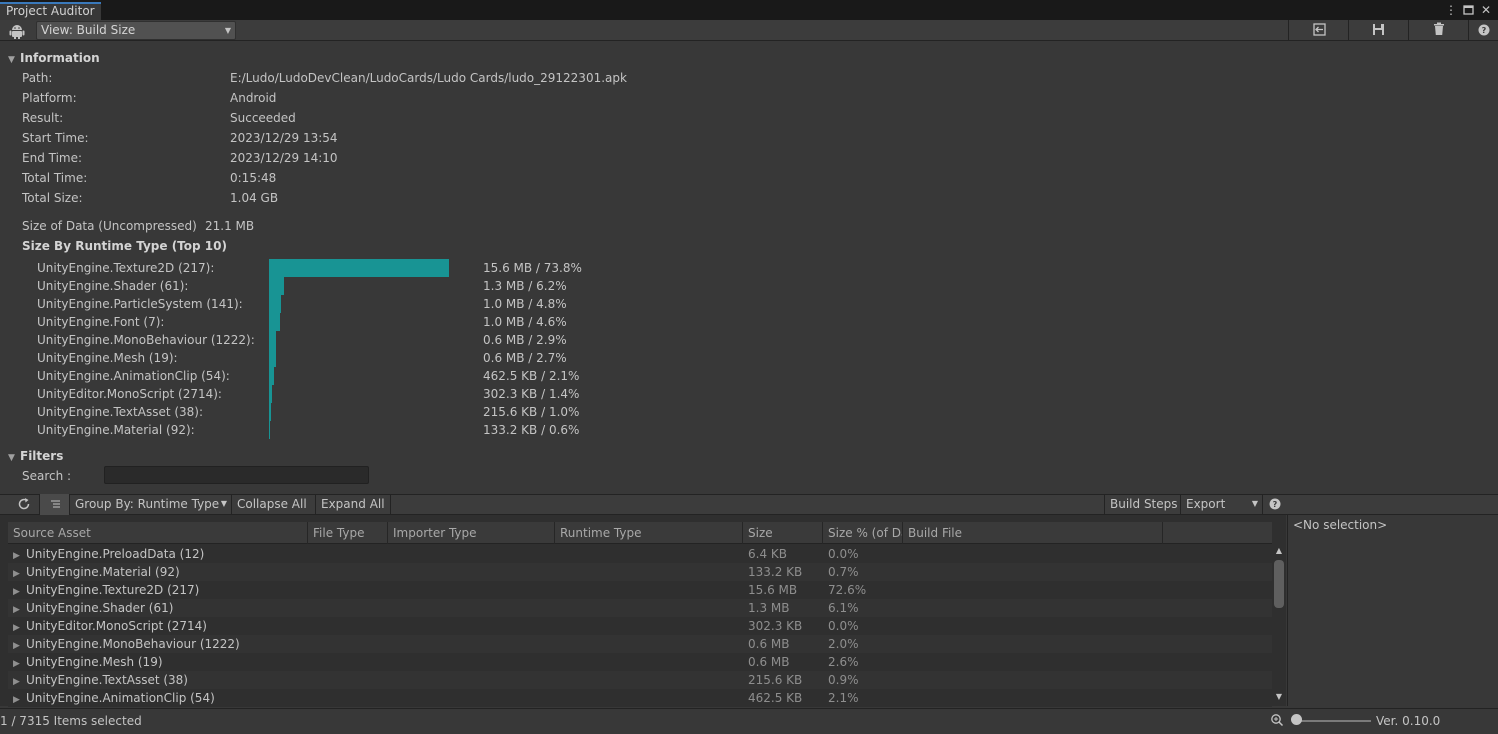 This screenshot has height=734, width=1498. What do you see at coordinates (847, 590) in the screenshot?
I see `table-row-percent: 72.6%` at bounding box center [847, 590].